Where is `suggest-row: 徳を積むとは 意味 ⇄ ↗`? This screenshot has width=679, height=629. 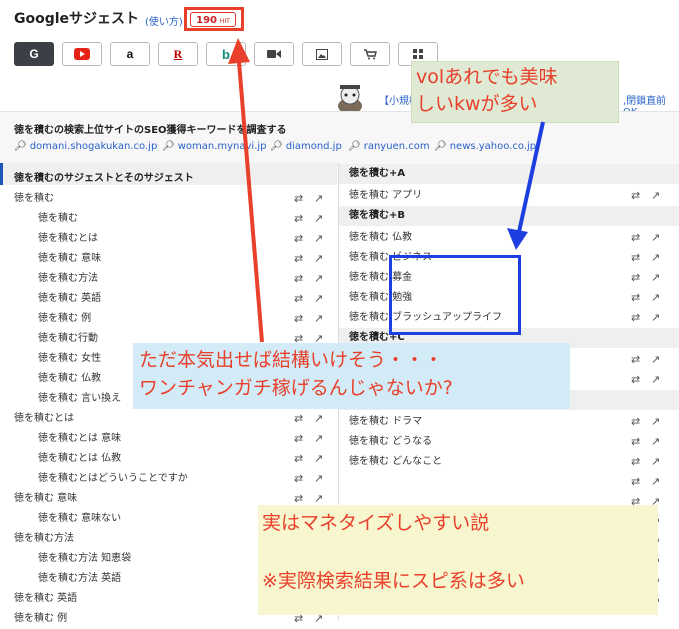
suggest-row: 徳を積むとは 意味 ⇄ ↗ is located at coordinates (168, 439).